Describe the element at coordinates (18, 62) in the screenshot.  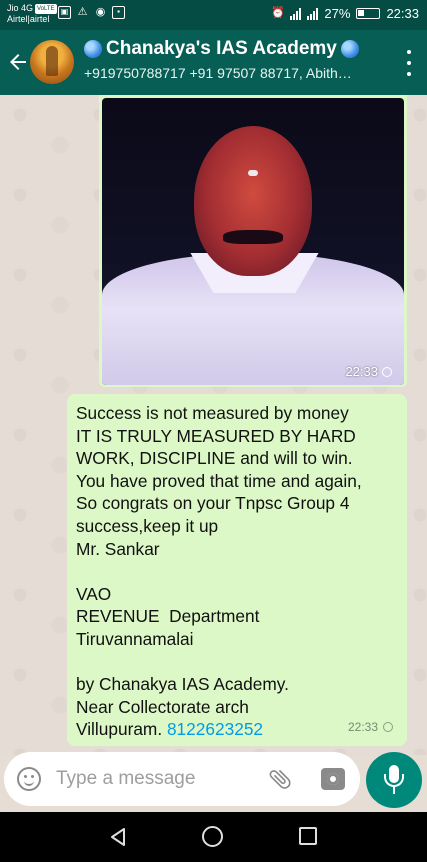
I see `back-arrow-icon` at that location.